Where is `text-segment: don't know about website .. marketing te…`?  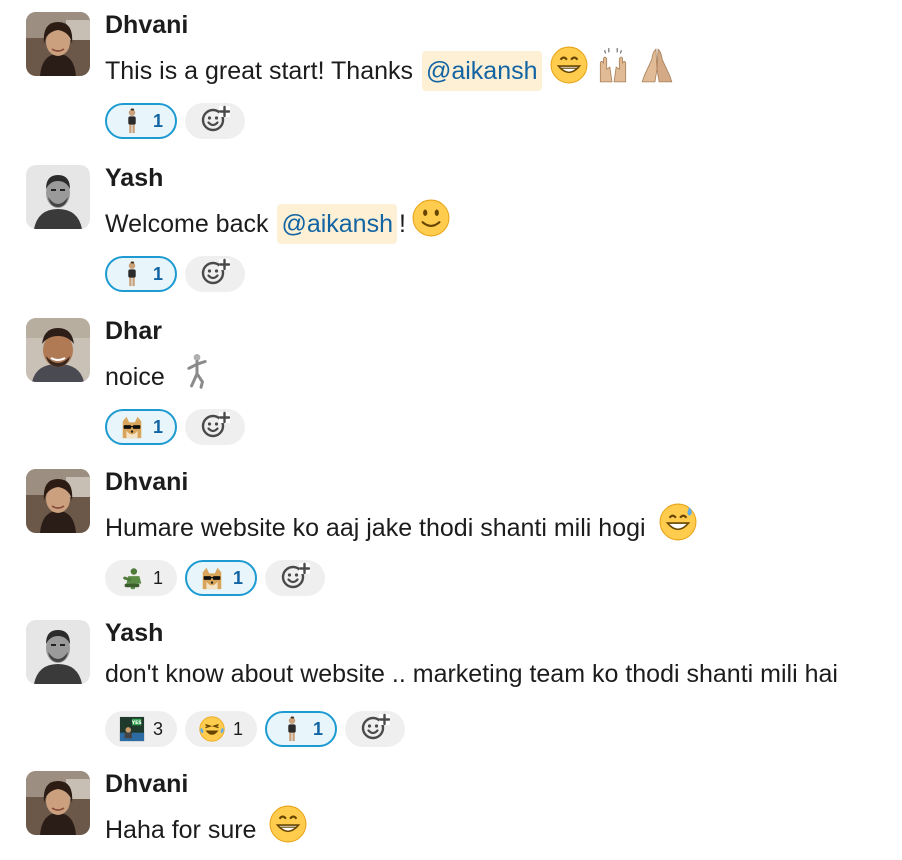 text-segment: don't know about website .. marketing te… is located at coordinates (471, 674).